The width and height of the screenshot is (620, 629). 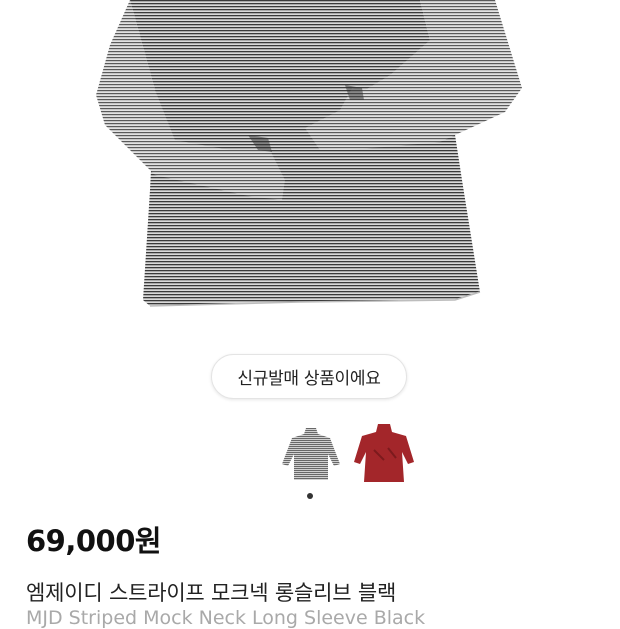 What do you see at coordinates (226, 618) in the screenshot?
I see `product-name-english: MJD Striped Mock Neck Long Sleeve Black` at bounding box center [226, 618].